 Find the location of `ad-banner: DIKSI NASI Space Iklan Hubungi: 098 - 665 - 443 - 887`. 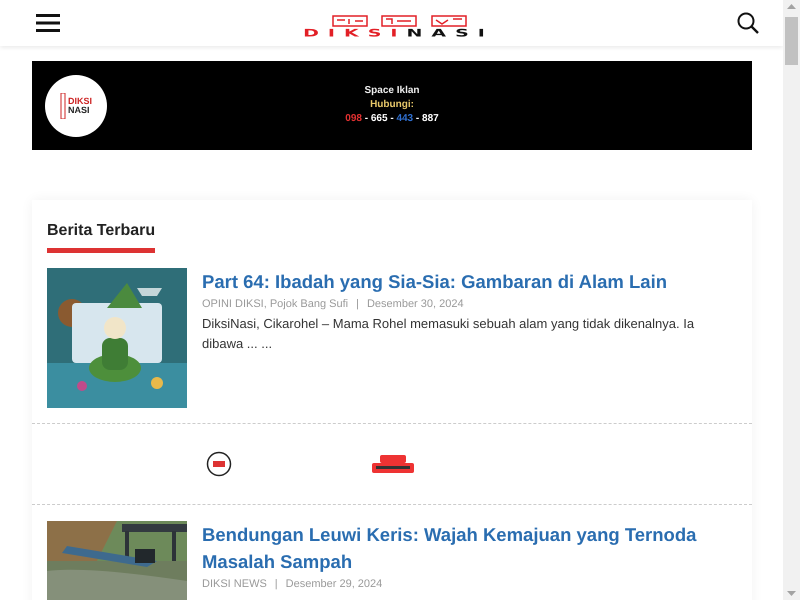

ad-banner: DIKSI NASI Space Iklan Hubungi: 098 - 665 - 443 - 887 is located at coordinates (392, 105).